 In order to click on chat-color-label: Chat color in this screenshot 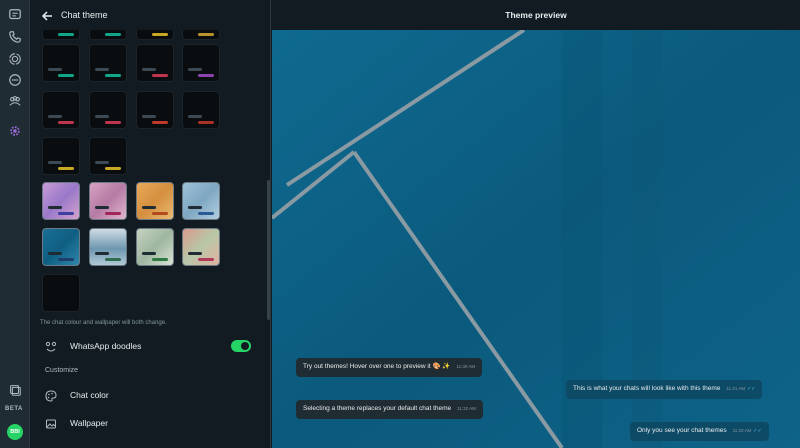, I will do `click(89, 395)`.